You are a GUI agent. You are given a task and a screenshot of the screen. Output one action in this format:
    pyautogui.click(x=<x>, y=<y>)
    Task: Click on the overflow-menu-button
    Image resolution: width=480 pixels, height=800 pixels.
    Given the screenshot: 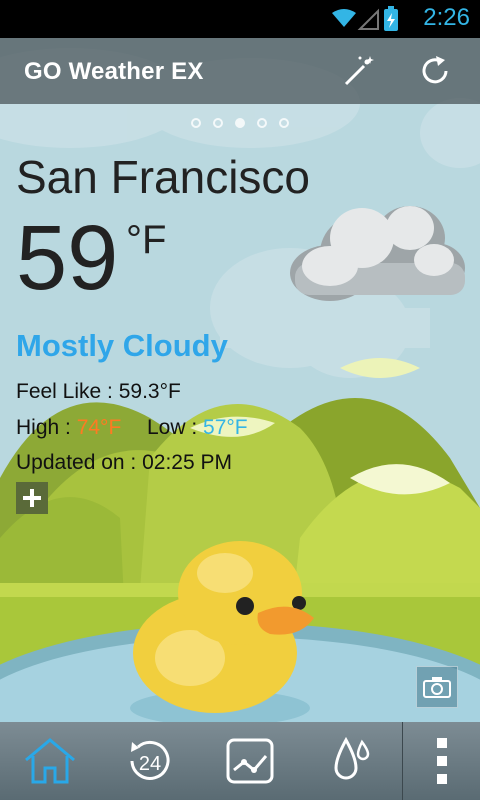 What is the action you would take?
    pyautogui.click(x=442, y=761)
    